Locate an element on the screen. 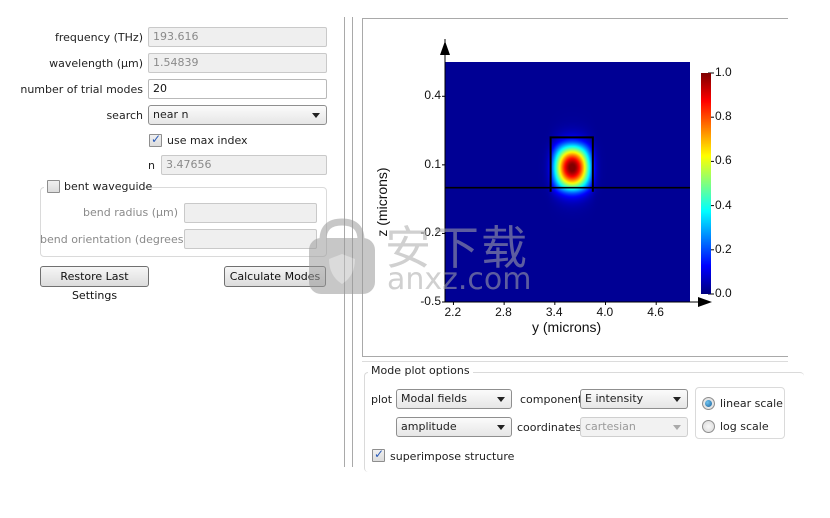 This screenshot has width=830, height=518. x-tick-label: 3.4 is located at coordinates (554, 312).